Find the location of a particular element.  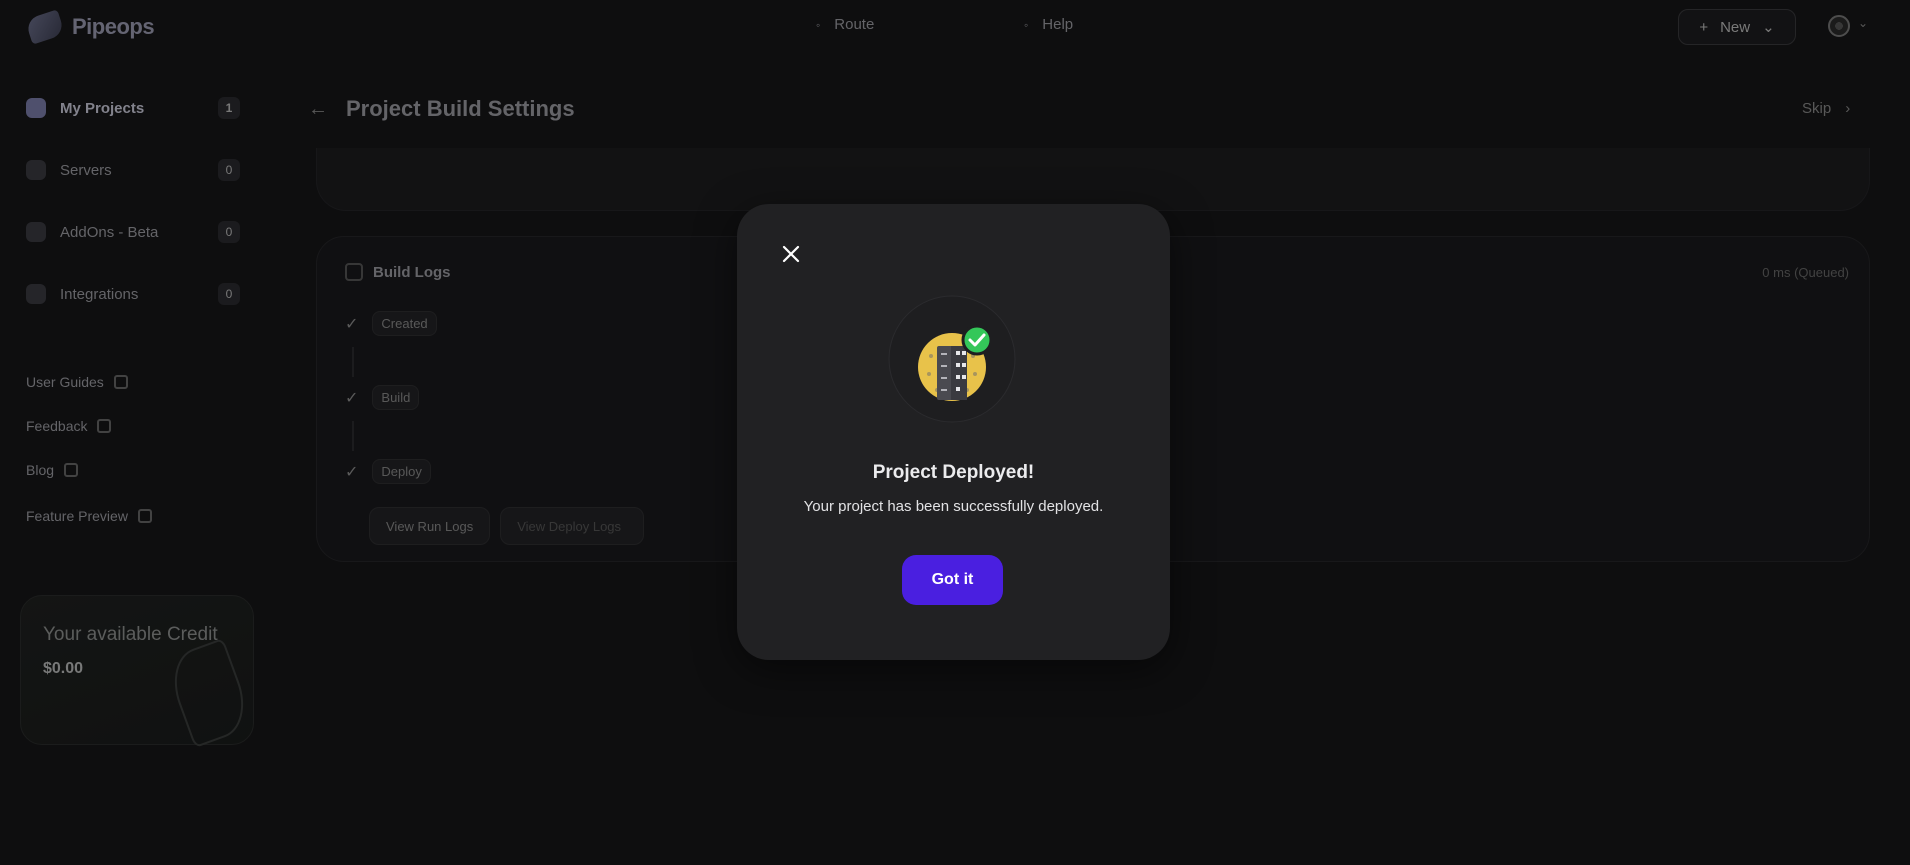

close-icon is located at coordinates (791, 254).